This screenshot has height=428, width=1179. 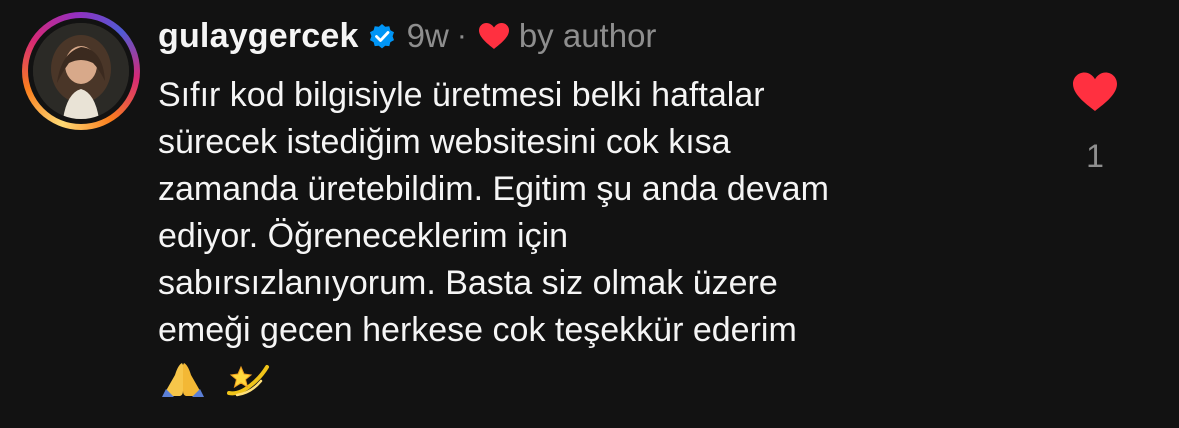 I want to click on comment-emoji-line, so click(x=588, y=377).